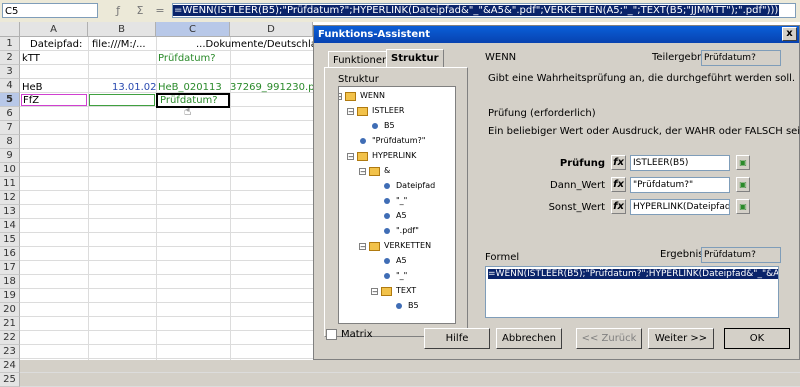  What do you see at coordinates (618, 206) in the screenshot?
I see `fx-button-sonst-wert: fx` at bounding box center [618, 206].